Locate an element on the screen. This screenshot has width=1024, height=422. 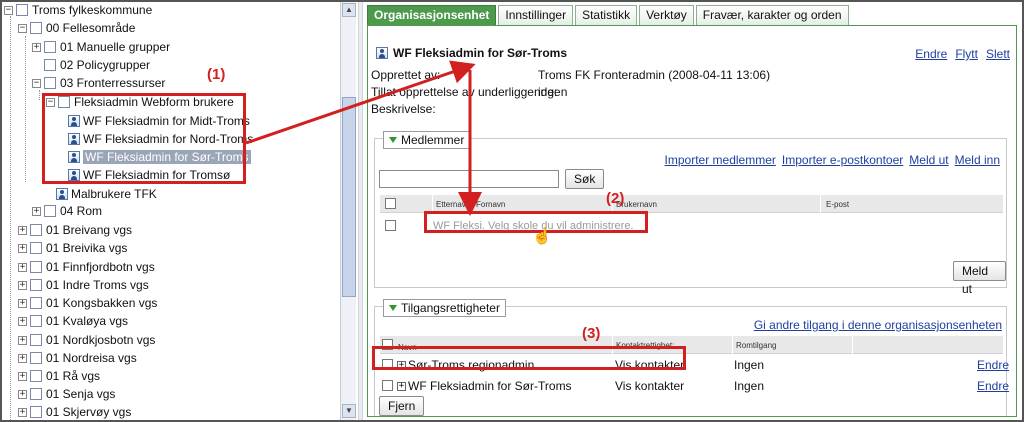
arrow-to-title is located at coordinates (360, 102).